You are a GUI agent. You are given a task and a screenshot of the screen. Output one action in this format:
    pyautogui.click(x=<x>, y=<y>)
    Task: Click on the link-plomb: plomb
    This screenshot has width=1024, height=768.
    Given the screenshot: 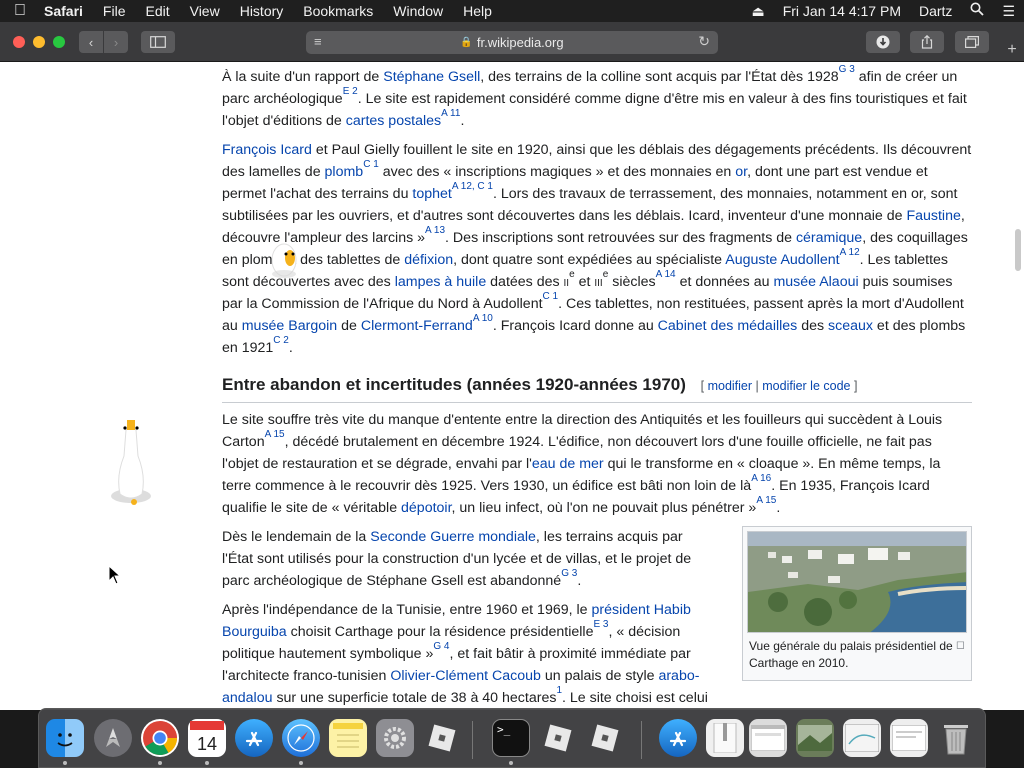 What is the action you would take?
    pyautogui.click(x=344, y=172)
    